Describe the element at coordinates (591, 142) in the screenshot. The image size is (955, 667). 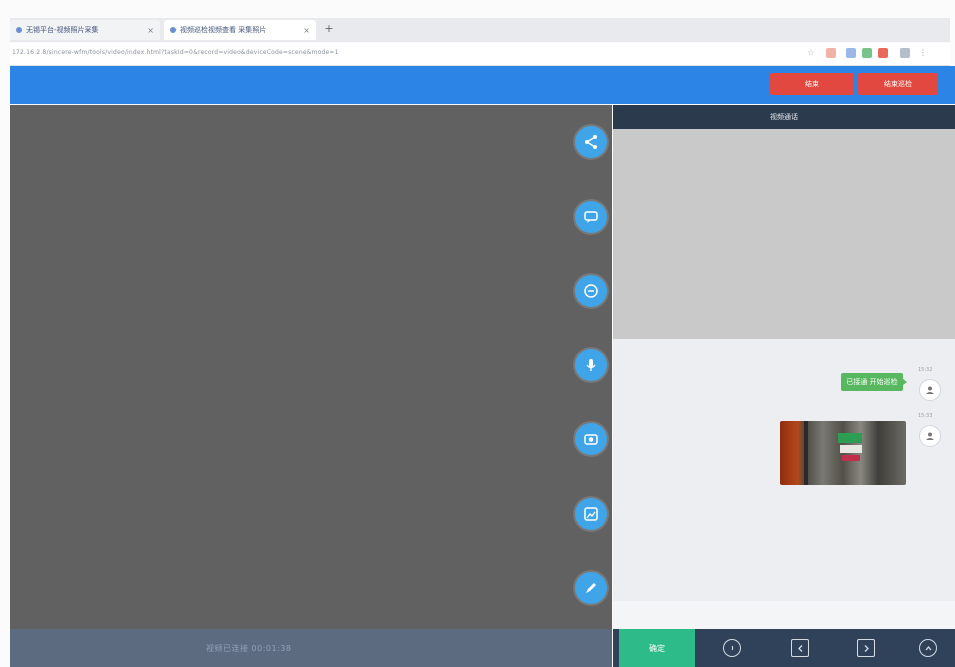
I see `share-icon` at that location.